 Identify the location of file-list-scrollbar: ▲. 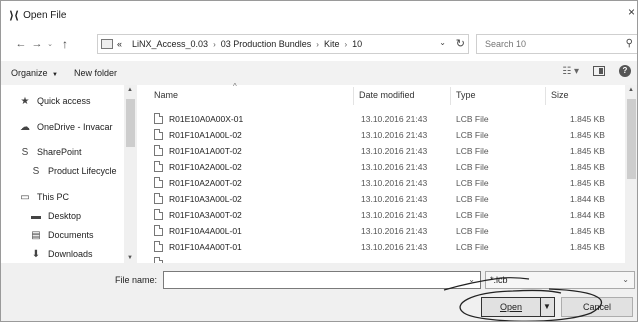
(631, 174).